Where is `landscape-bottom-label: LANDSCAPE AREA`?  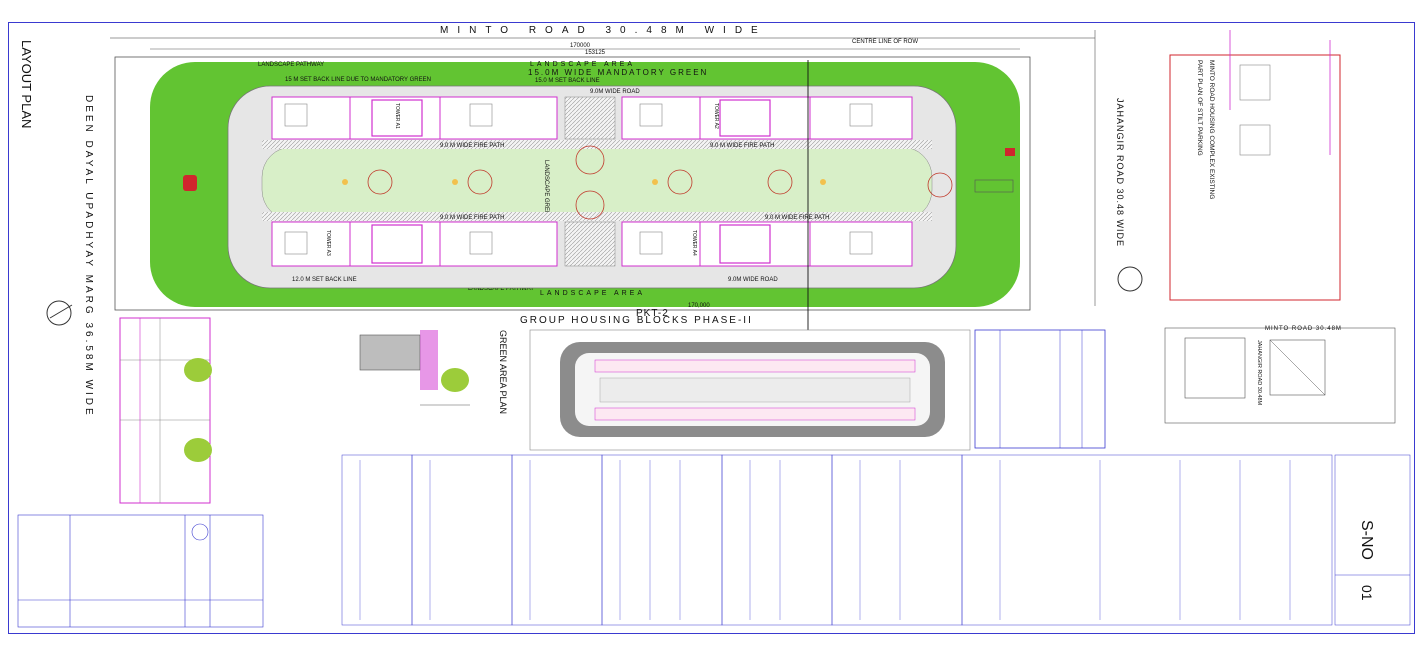
landscape-bottom-label: LANDSCAPE AREA is located at coordinates (592, 293).